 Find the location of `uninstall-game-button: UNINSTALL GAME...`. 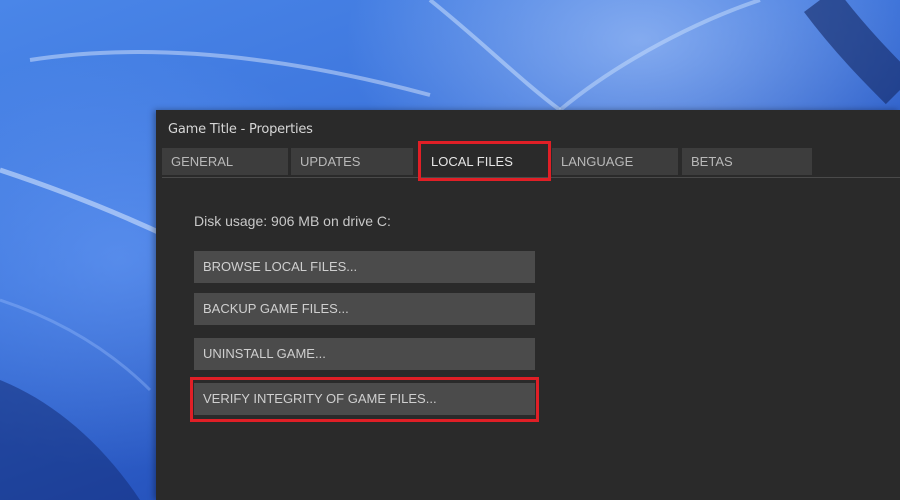

uninstall-game-button: UNINSTALL GAME... is located at coordinates (364, 354).